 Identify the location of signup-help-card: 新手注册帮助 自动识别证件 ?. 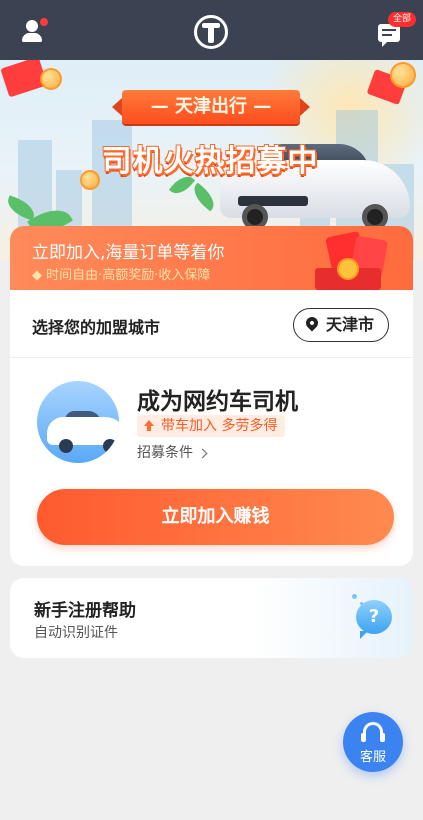
(211, 618).